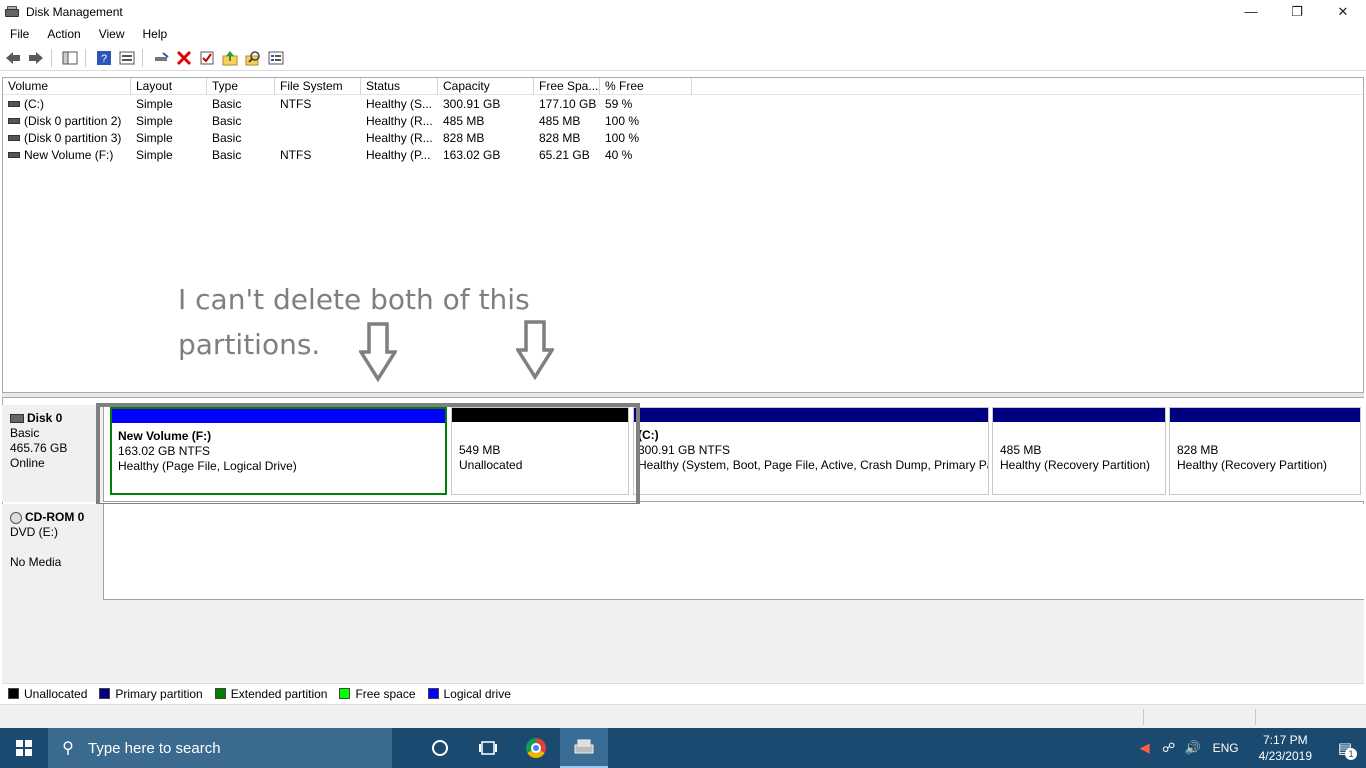  I want to click on legend-item: Primary partition, so click(151, 693).